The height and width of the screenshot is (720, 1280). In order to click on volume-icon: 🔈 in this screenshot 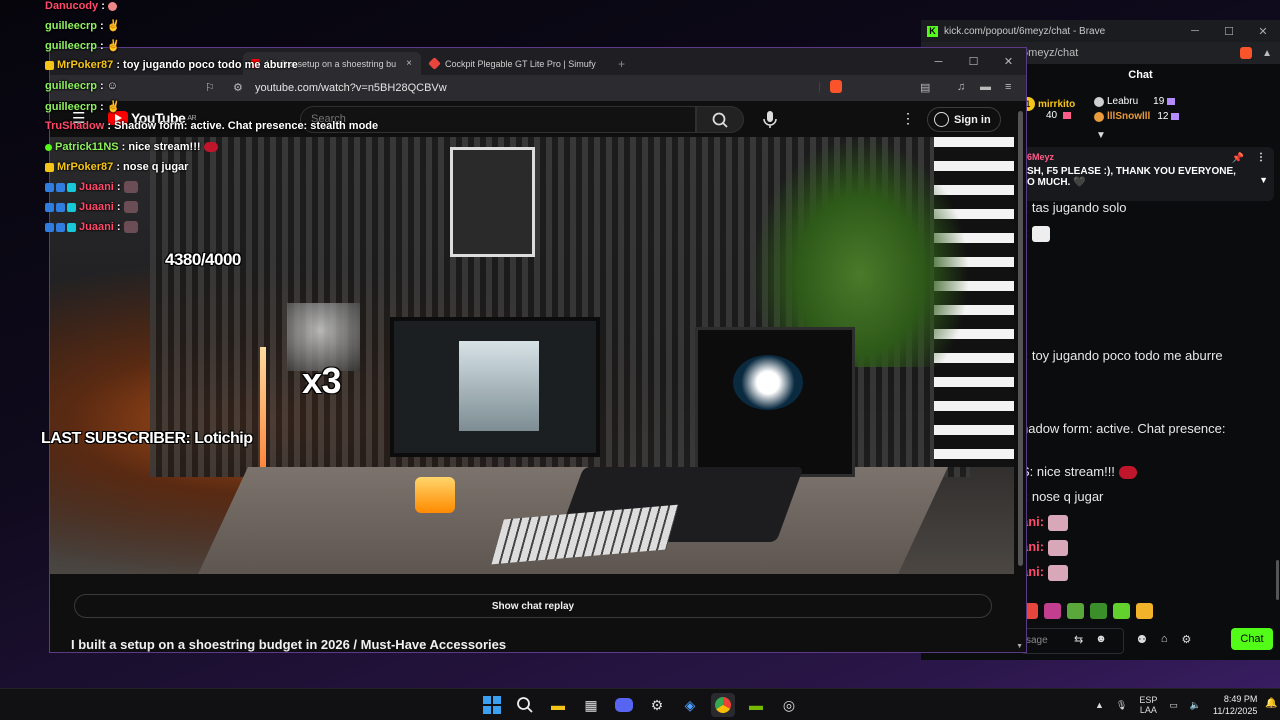, I will do `click(1195, 705)`.